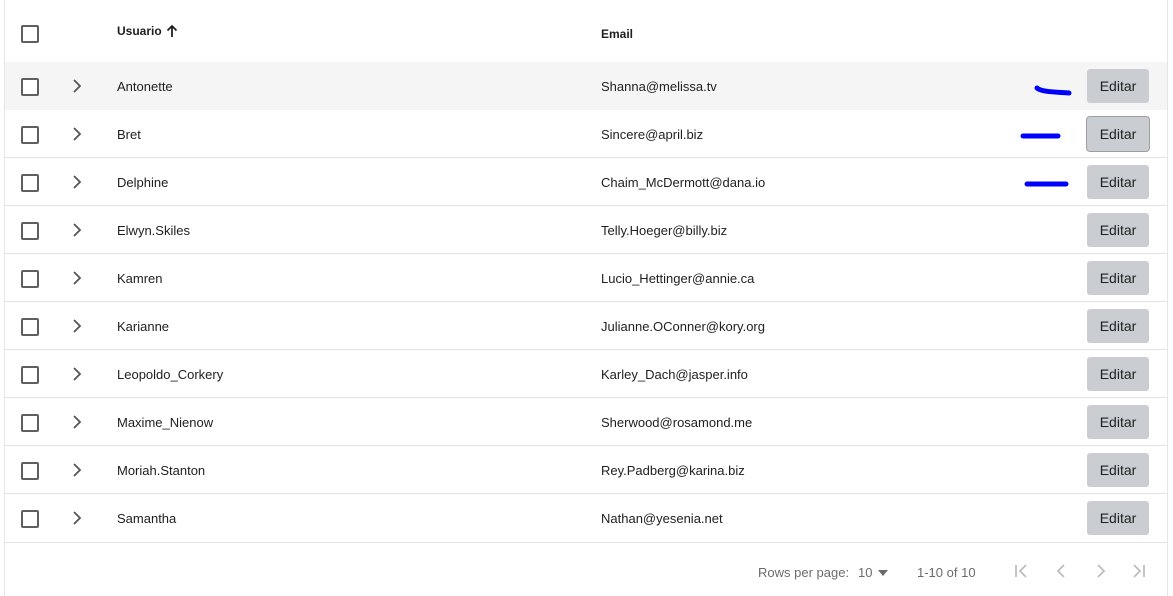 The height and width of the screenshot is (596, 1173). What do you see at coordinates (143, 326) in the screenshot?
I see `user-cell: Karianne` at bounding box center [143, 326].